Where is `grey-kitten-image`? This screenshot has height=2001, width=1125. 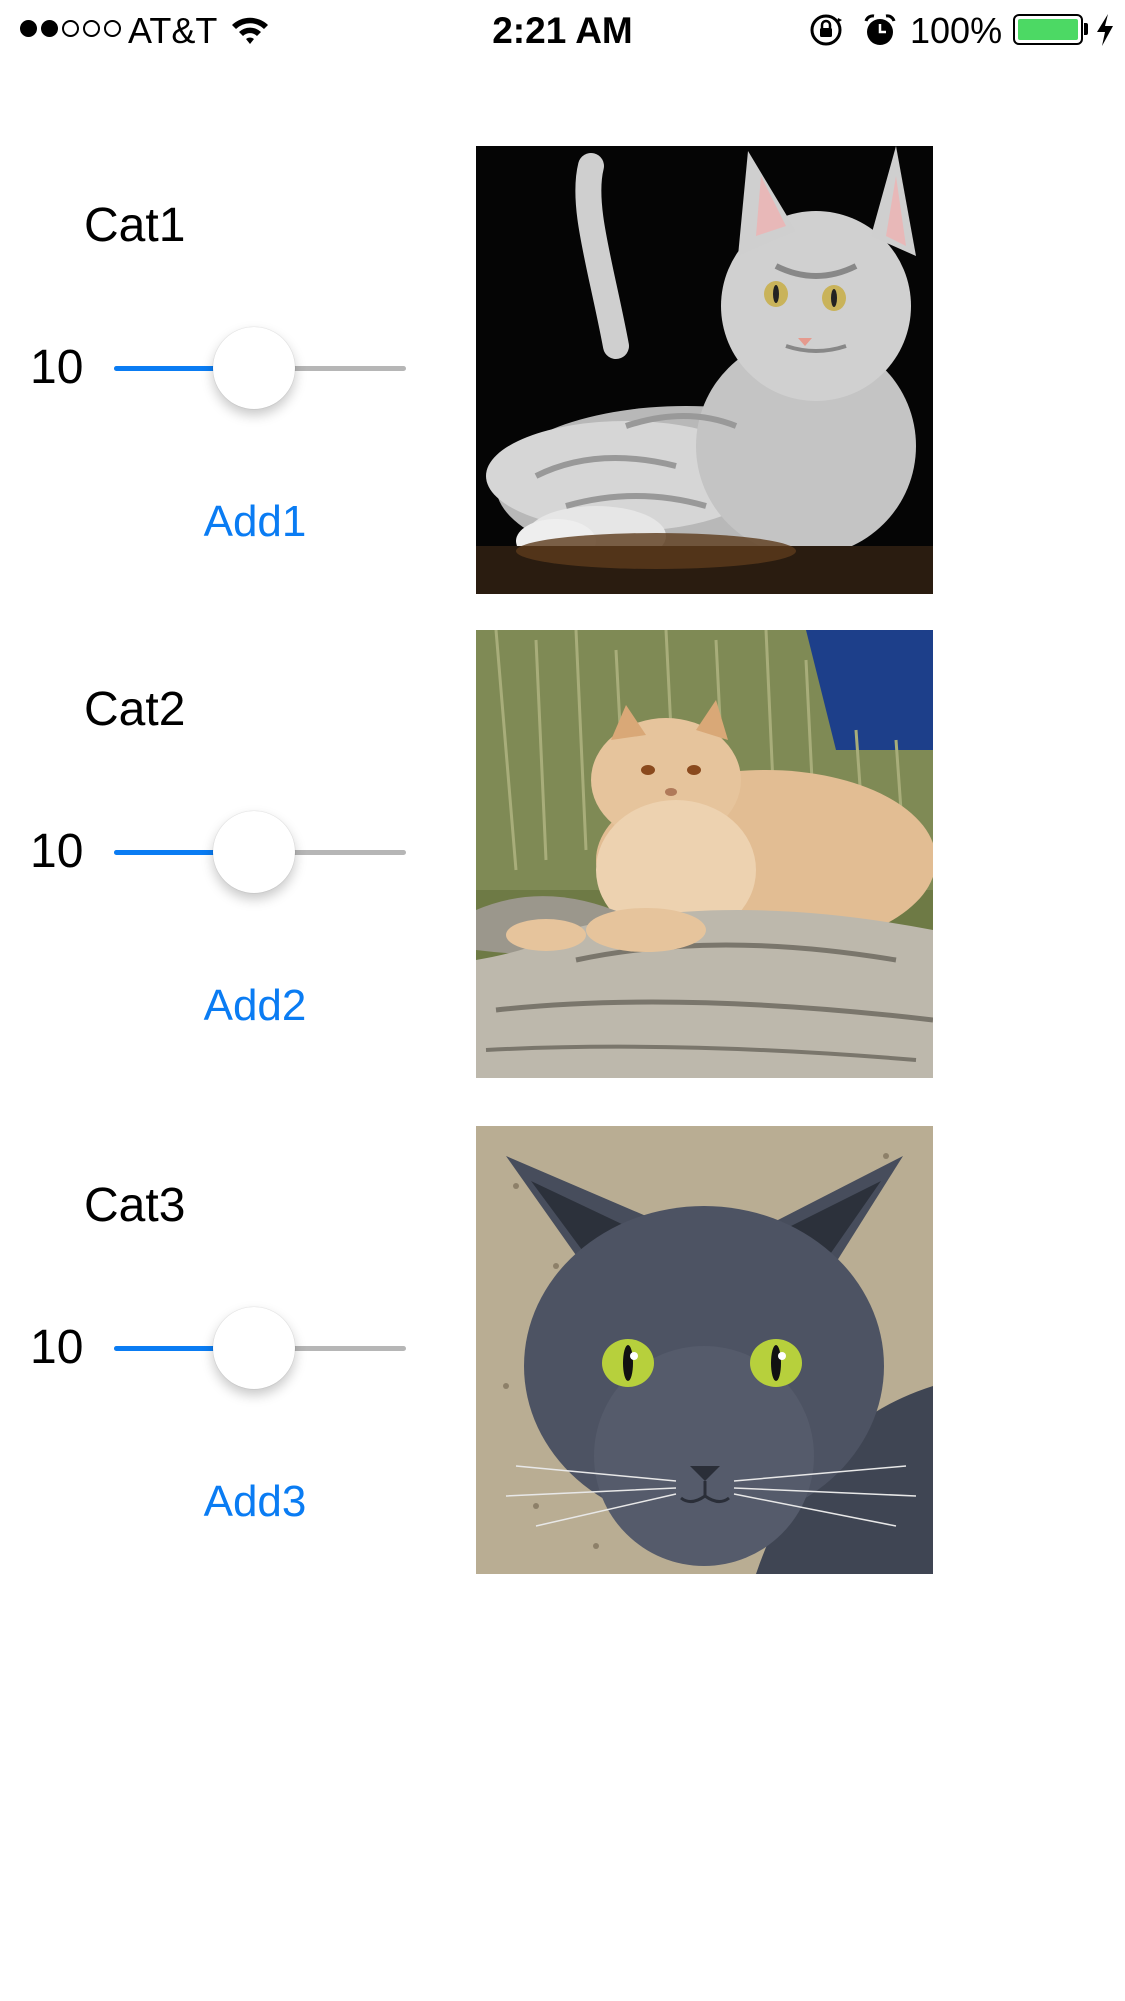 grey-kitten-image is located at coordinates (704, 370).